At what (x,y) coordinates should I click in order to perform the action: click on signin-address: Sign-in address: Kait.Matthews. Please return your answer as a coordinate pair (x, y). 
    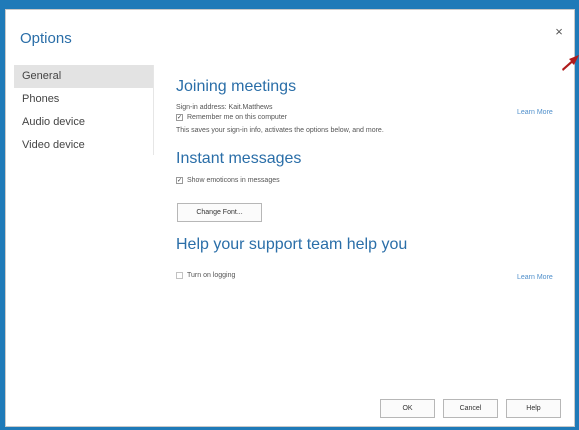
    Looking at the image, I should click on (224, 107).